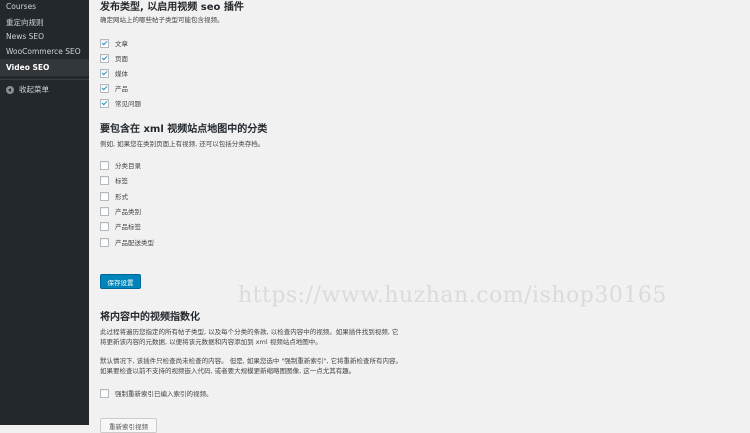  Describe the element at coordinates (21, 6) in the screenshot. I see `sidebar-item-courses: Courses` at that location.